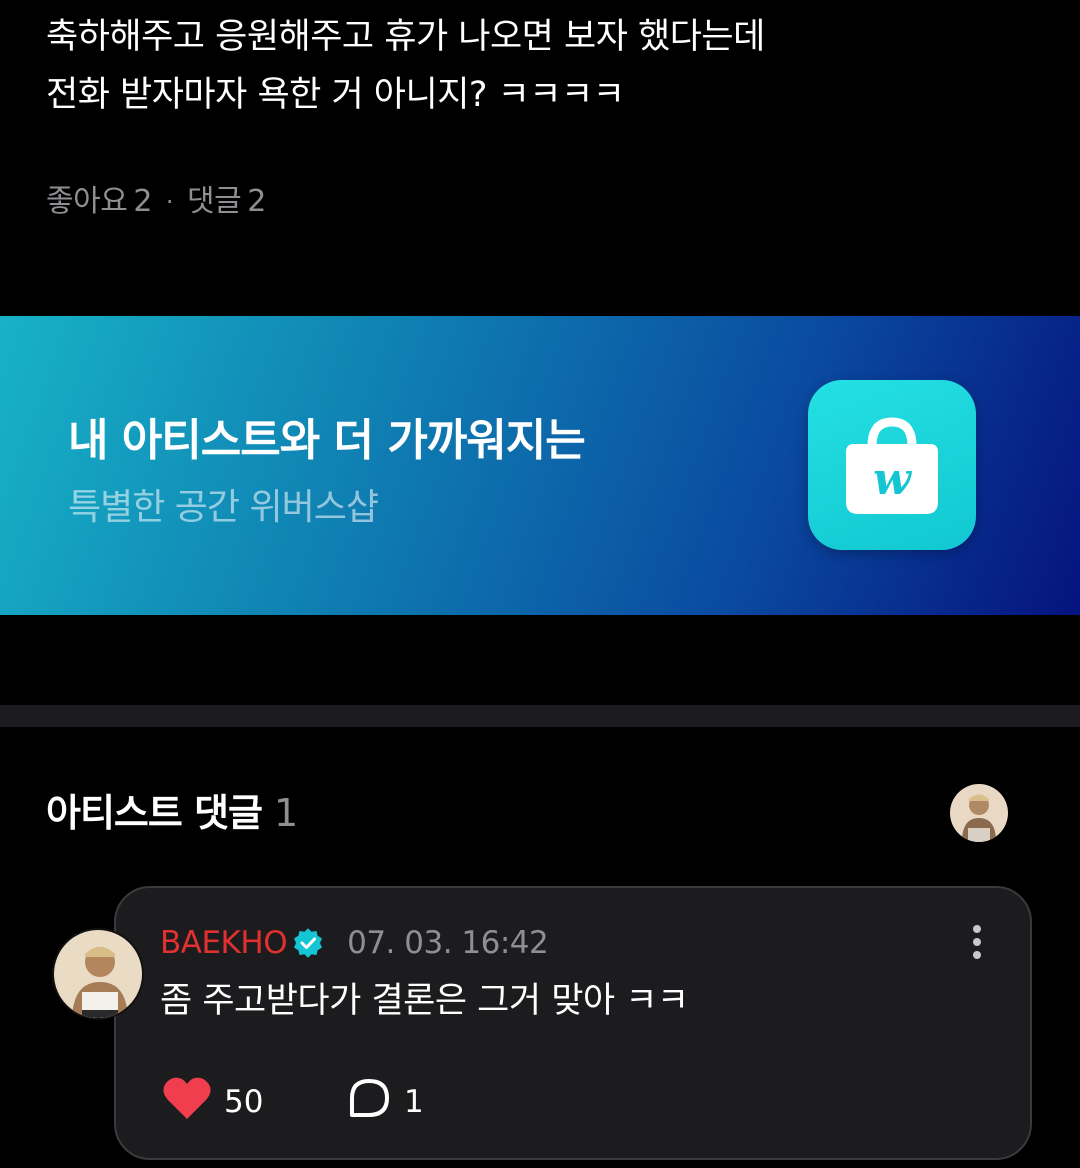  I want to click on banner-subtitle: 특별한 공간 위버스샵, so click(223, 507).